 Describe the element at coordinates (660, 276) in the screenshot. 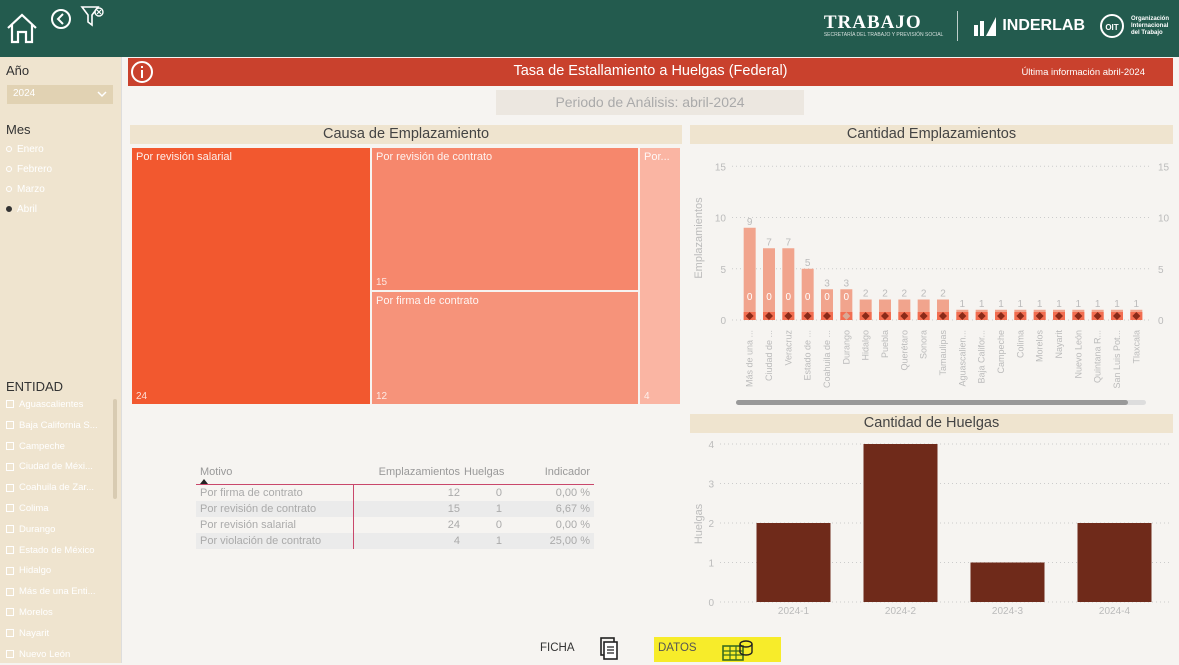

I see `treemap-tile-violacion-contrato: Por... 4` at that location.